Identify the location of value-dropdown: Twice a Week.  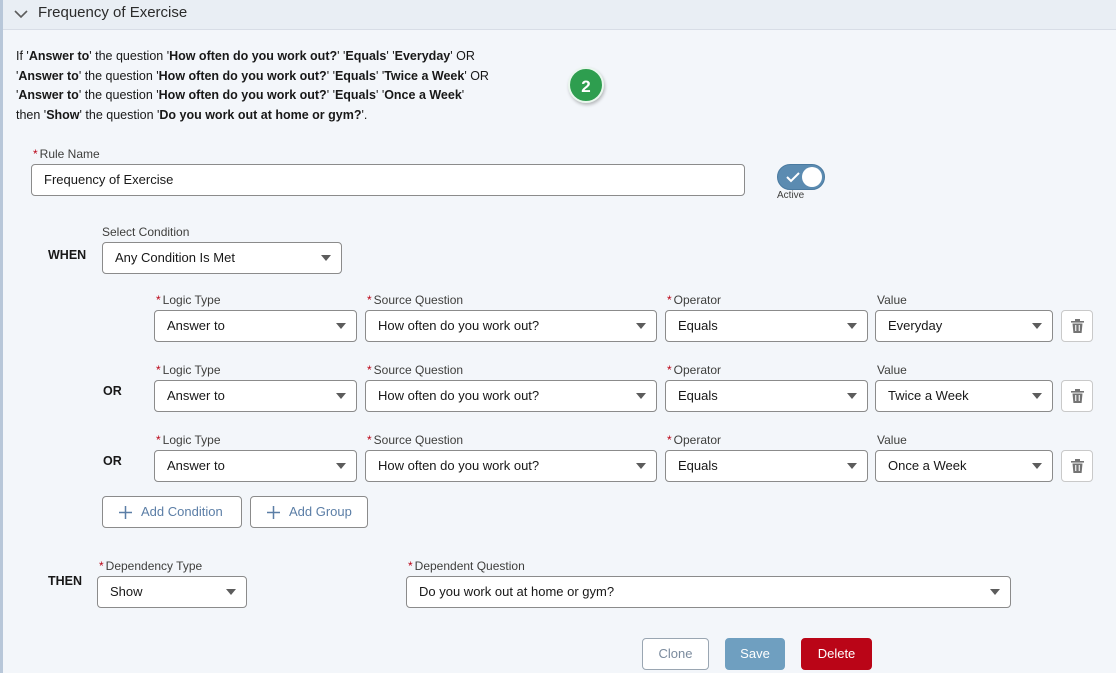
(964, 396).